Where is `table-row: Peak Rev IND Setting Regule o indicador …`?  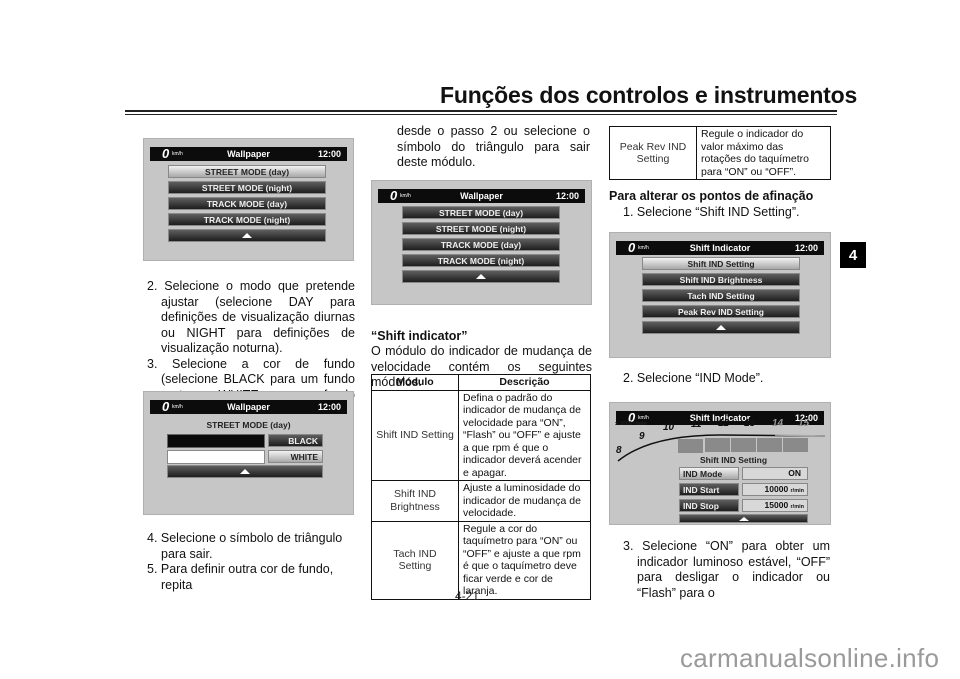 table-row: Peak Rev IND Setting Regule o indicador … is located at coordinates (720, 153).